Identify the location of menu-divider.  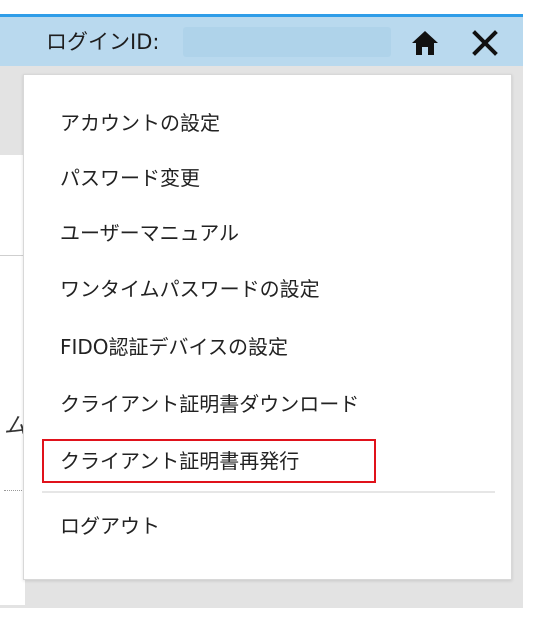
(268, 492).